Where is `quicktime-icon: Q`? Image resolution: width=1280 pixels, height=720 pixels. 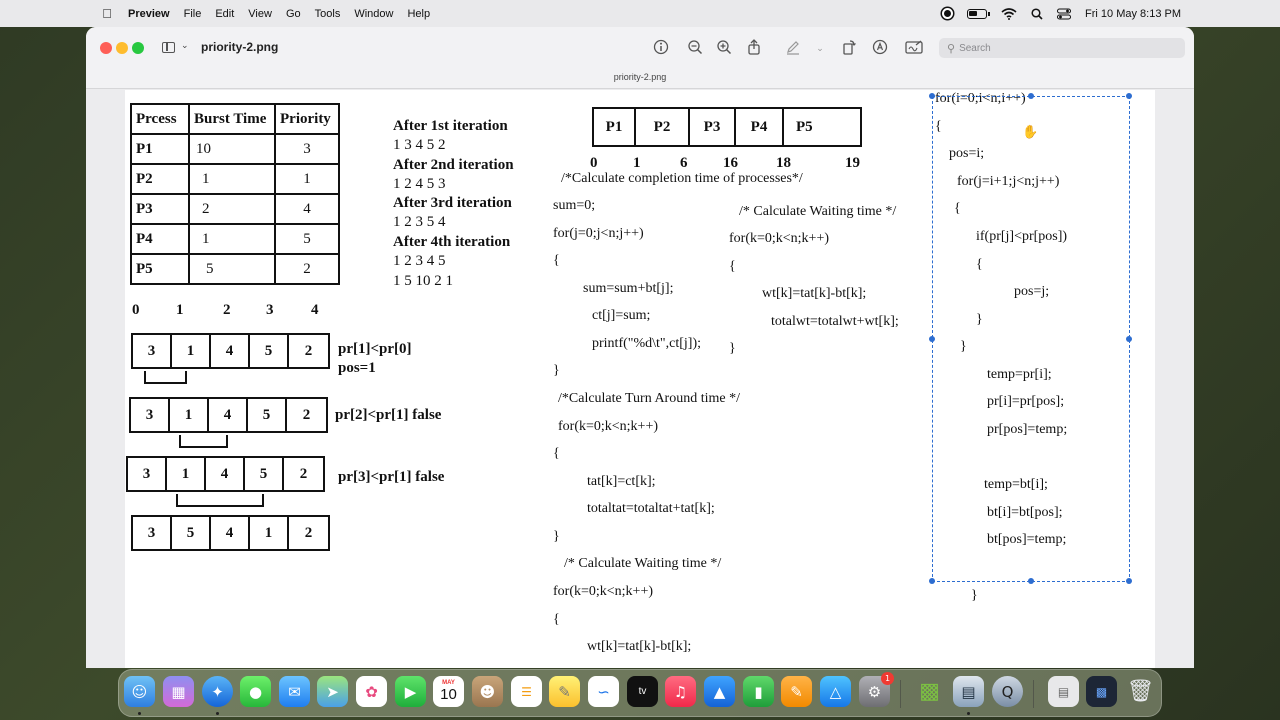
quicktime-icon: Q is located at coordinates (1007, 691).